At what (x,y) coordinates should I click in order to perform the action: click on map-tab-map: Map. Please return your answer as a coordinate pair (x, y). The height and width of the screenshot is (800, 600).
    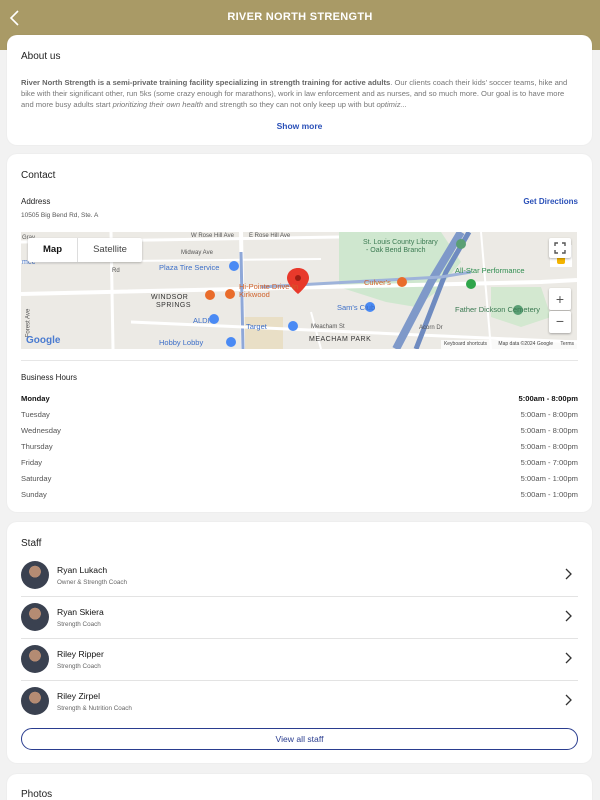
    Looking at the image, I should click on (52, 250).